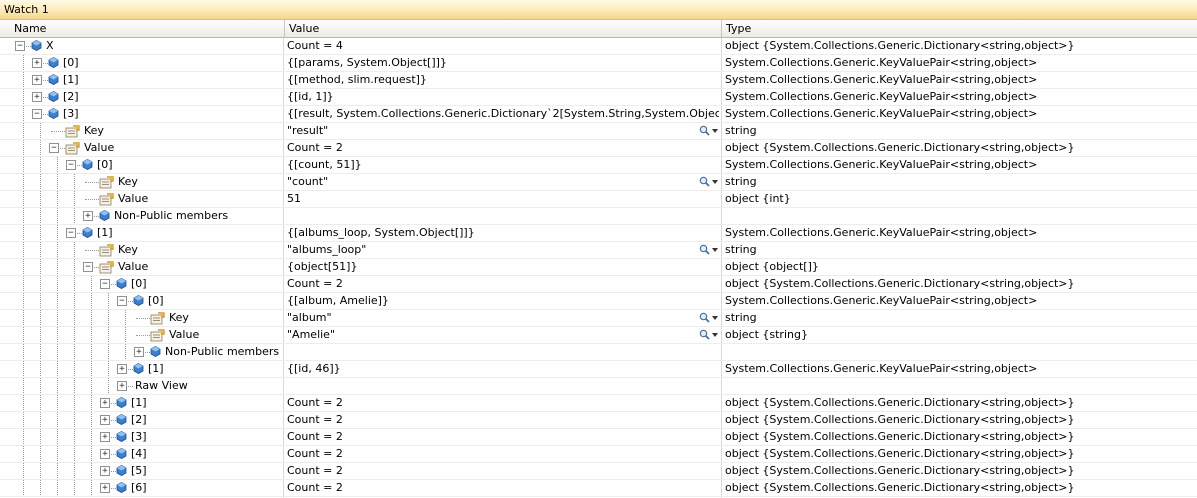 This screenshot has height=498, width=1197. I want to click on column-header-type: Type, so click(959, 28).